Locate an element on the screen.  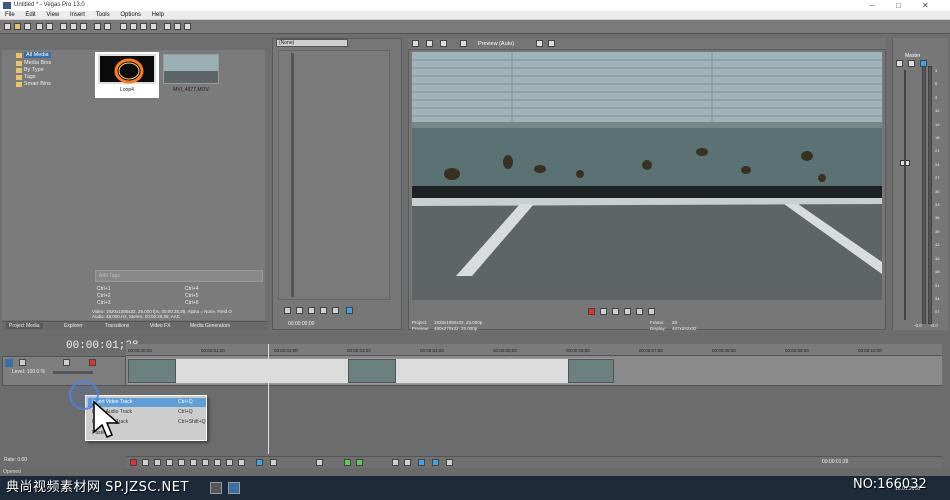
close-icon: ✕ is located at coordinates (925, 5).